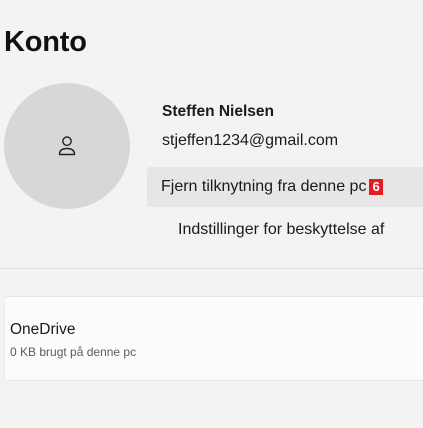 This screenshot has height=428, width=423. I want to click on step-badge: 6, so click(376, 187).